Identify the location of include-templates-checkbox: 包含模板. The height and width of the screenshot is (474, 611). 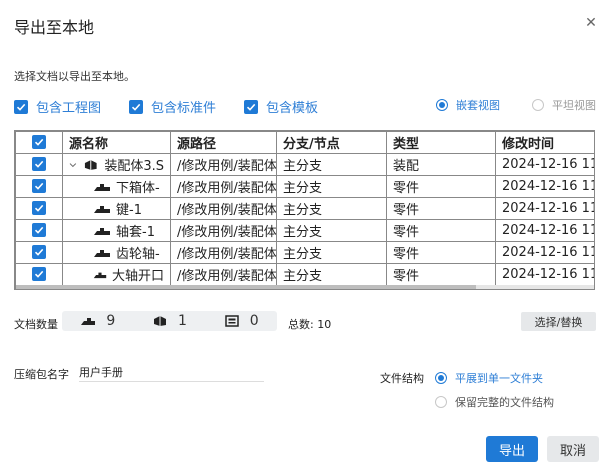
(281, 106).